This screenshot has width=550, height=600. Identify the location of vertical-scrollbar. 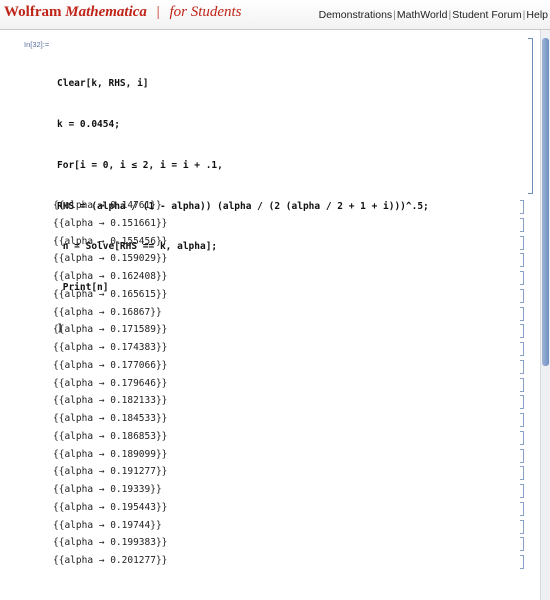
(545, 315).